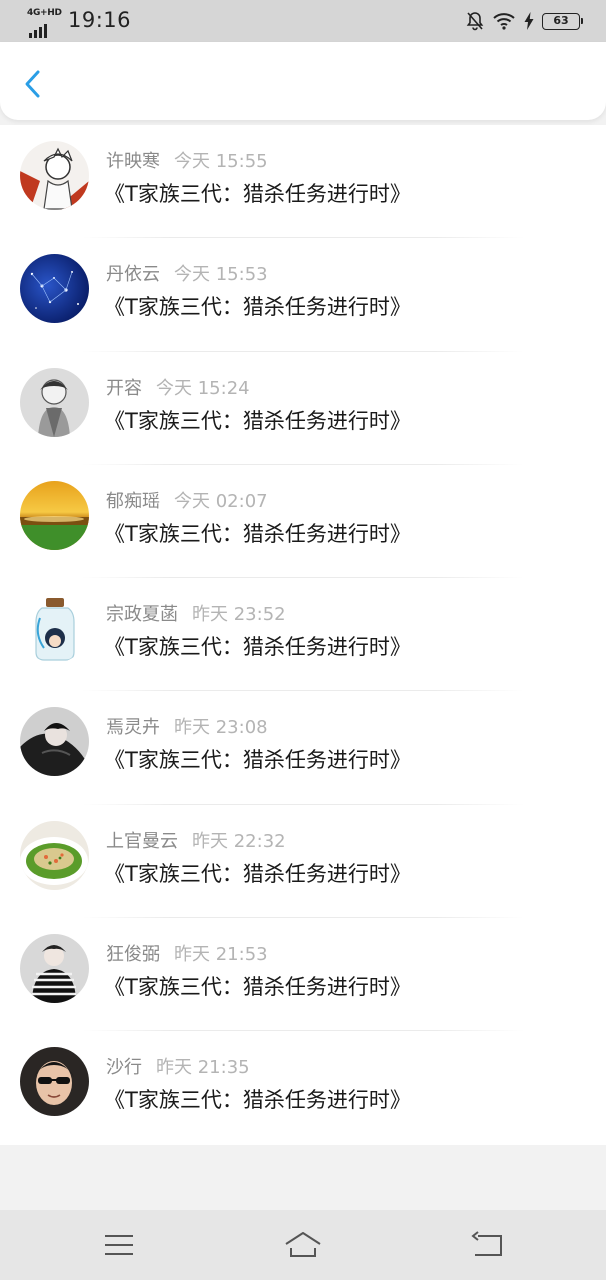 The height and width of the screenshot is (1280, 606). Describe the element at coordinates (133, 501) in the screenshot. I see `user-name: 郁痴瑶` at that location.